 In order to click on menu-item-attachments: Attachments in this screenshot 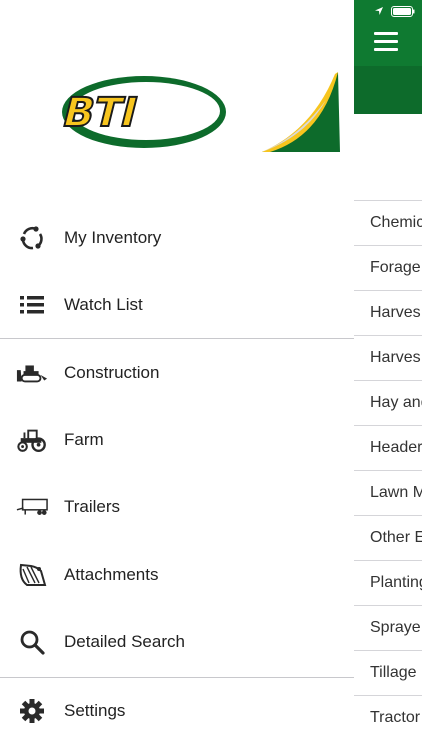, I will do `click(177, 575)`.